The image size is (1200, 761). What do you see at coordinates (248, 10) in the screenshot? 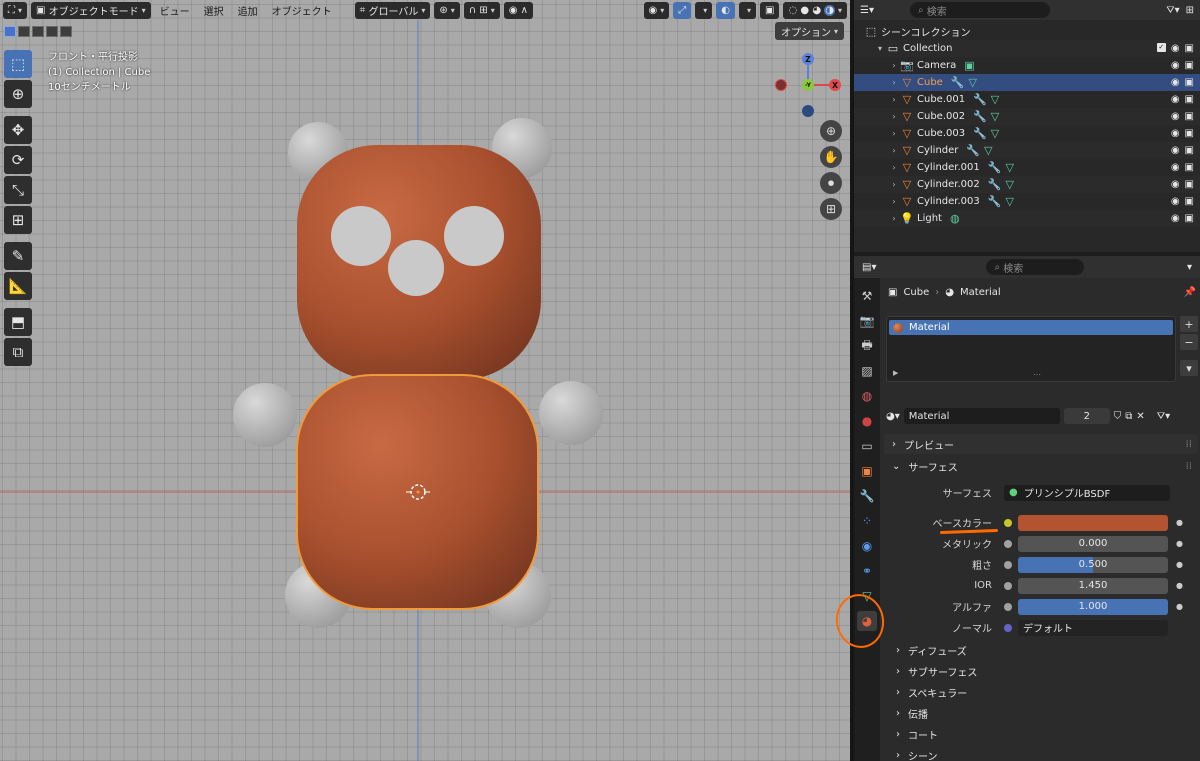
I see `menu-add: 追加` at bounding box center [248, 10].